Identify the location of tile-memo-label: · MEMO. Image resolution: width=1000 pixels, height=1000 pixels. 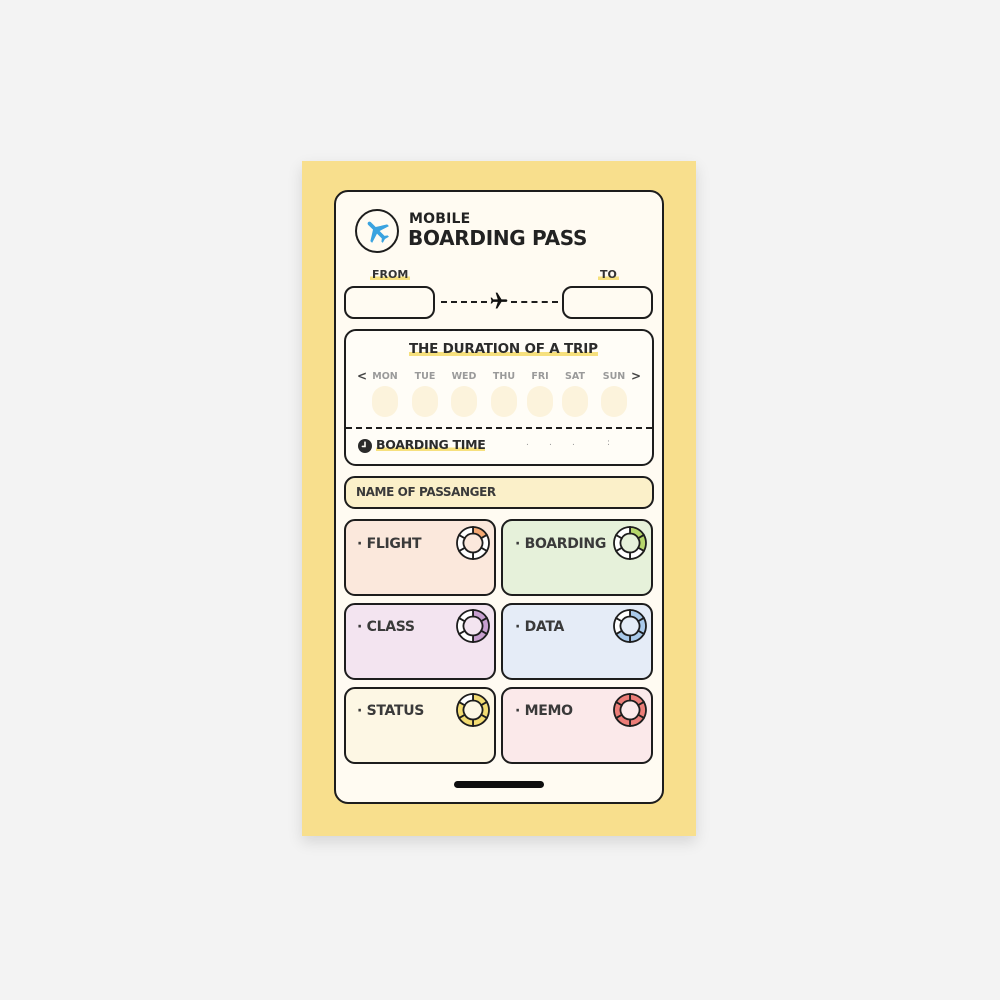
(544, 711).